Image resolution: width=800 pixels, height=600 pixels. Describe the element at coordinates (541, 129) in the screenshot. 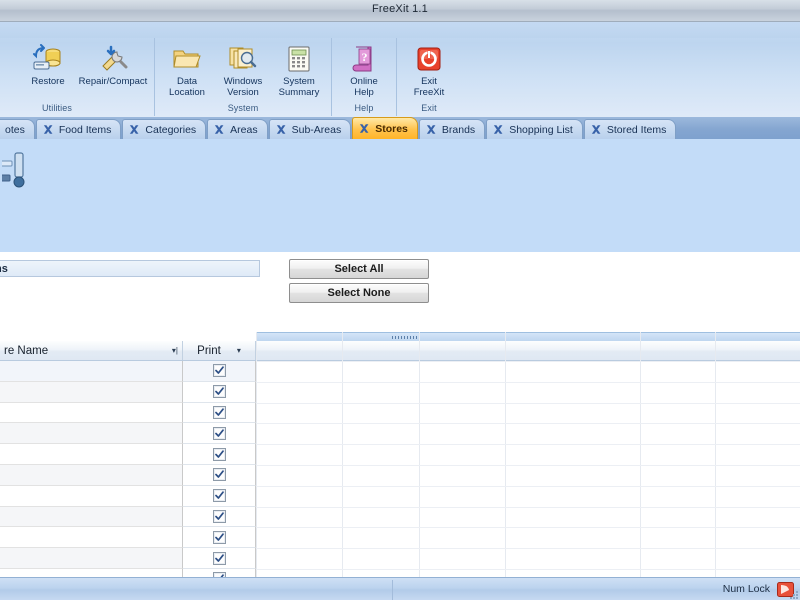

I see `tab-label: Shopping List` at that location.